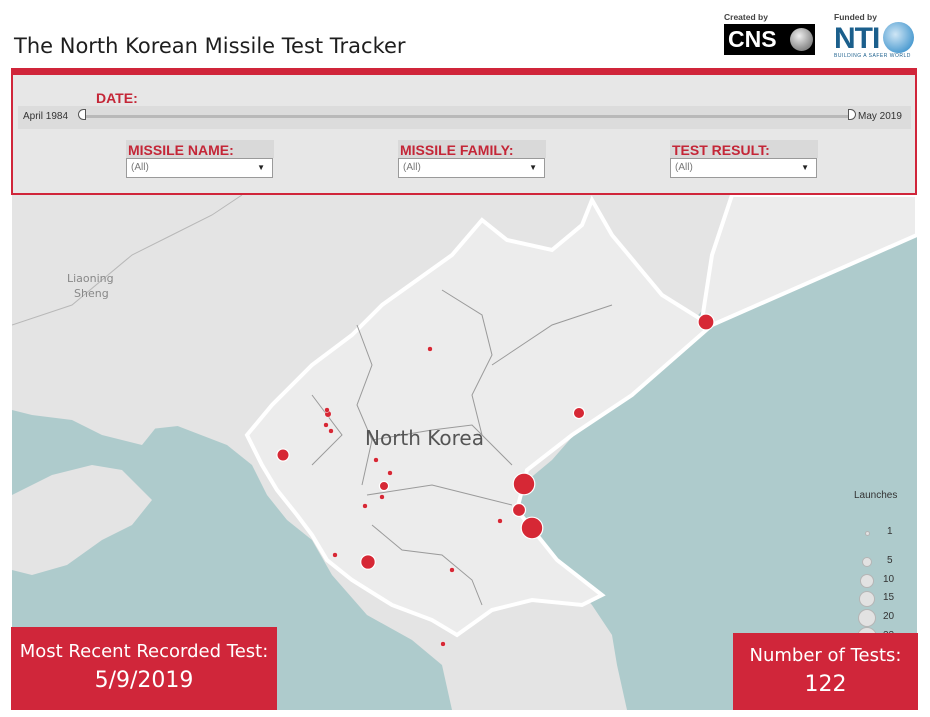 The image size is (930, 717). Describe the element at coordinates (181, 150) in the screenshot. I see `missile-name-label: MISSILE NAME:` at that location.